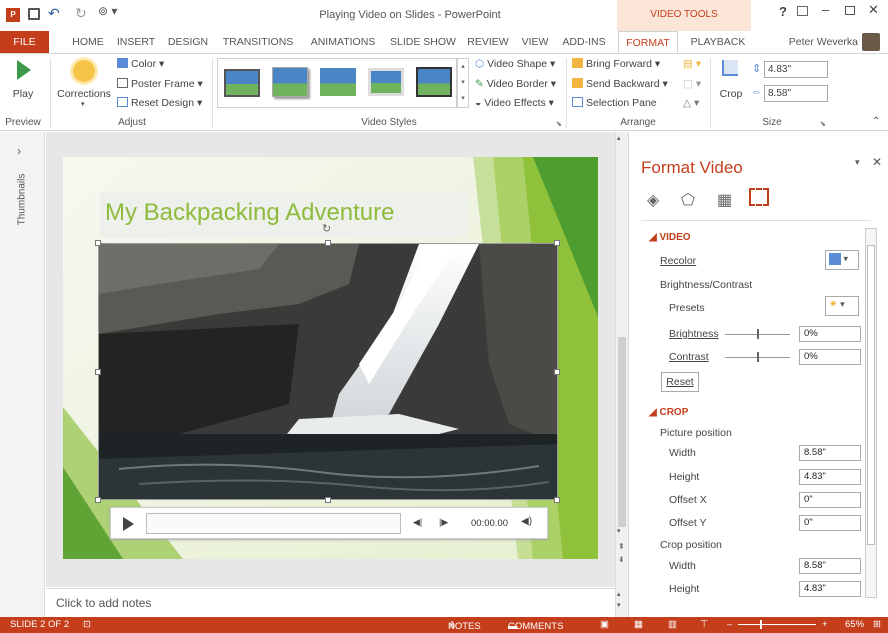 The image size is (888, 633). Describe the element at coordinates (731, 82) in the screenshot. I see `crop-button: Crop` at that location.